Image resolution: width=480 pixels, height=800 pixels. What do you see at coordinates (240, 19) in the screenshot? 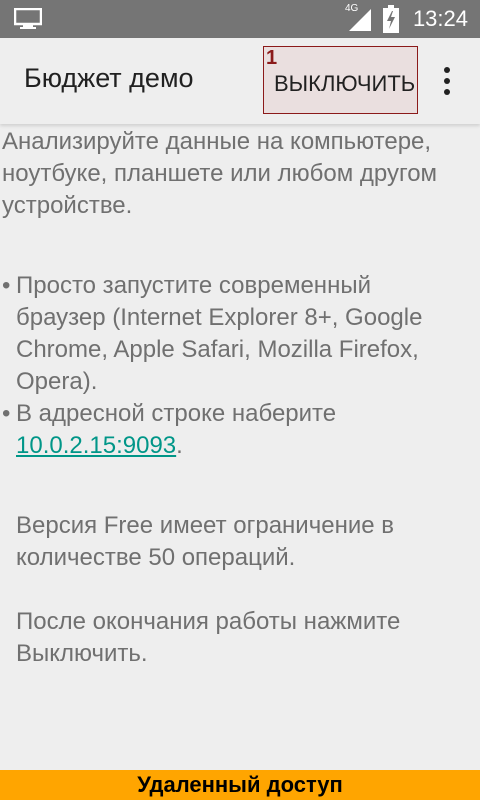
I see `status-bar: 4G 13:24` at bounding box center [240, 19].